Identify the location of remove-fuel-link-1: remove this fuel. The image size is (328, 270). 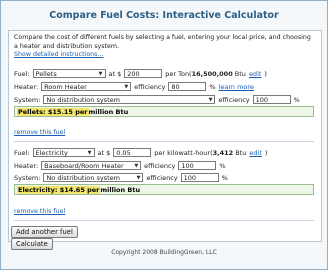
(39, 132).